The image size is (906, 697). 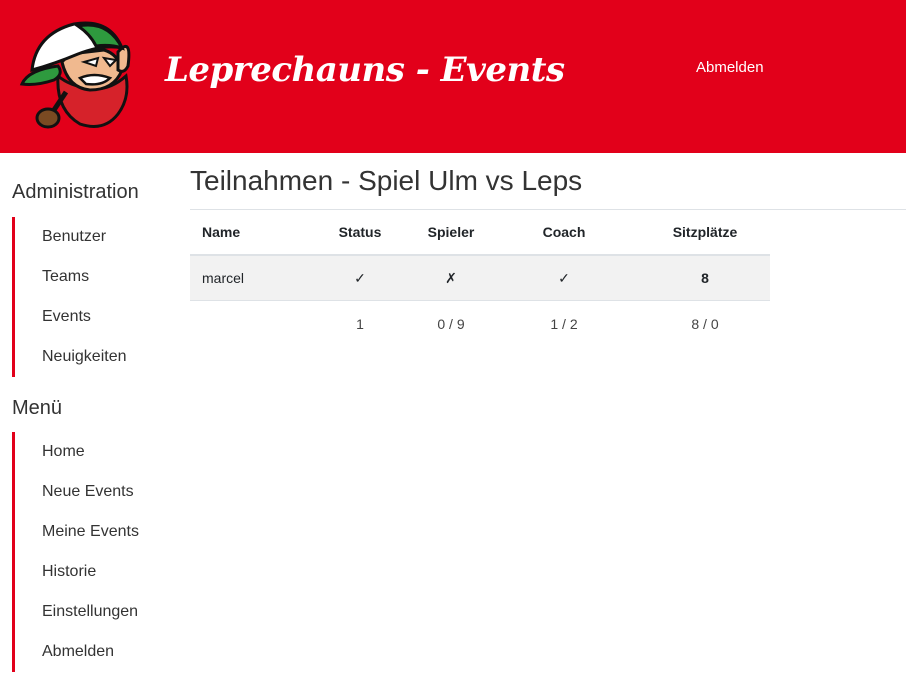 I want to click on sidebar-item-meine-events: Meine Events, so click(x=90, y=532).